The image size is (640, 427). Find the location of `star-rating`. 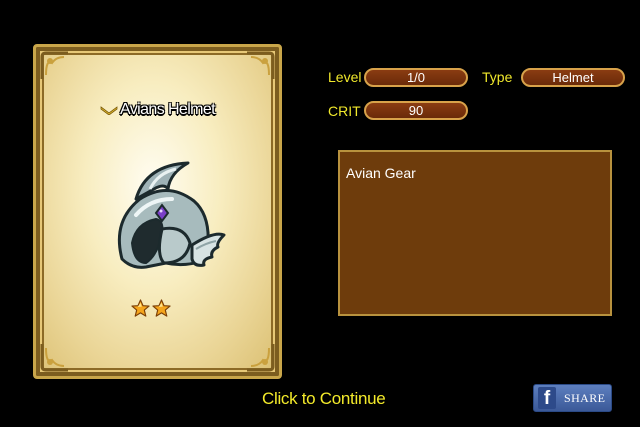

star-rating is located at coordinates (151, 308).